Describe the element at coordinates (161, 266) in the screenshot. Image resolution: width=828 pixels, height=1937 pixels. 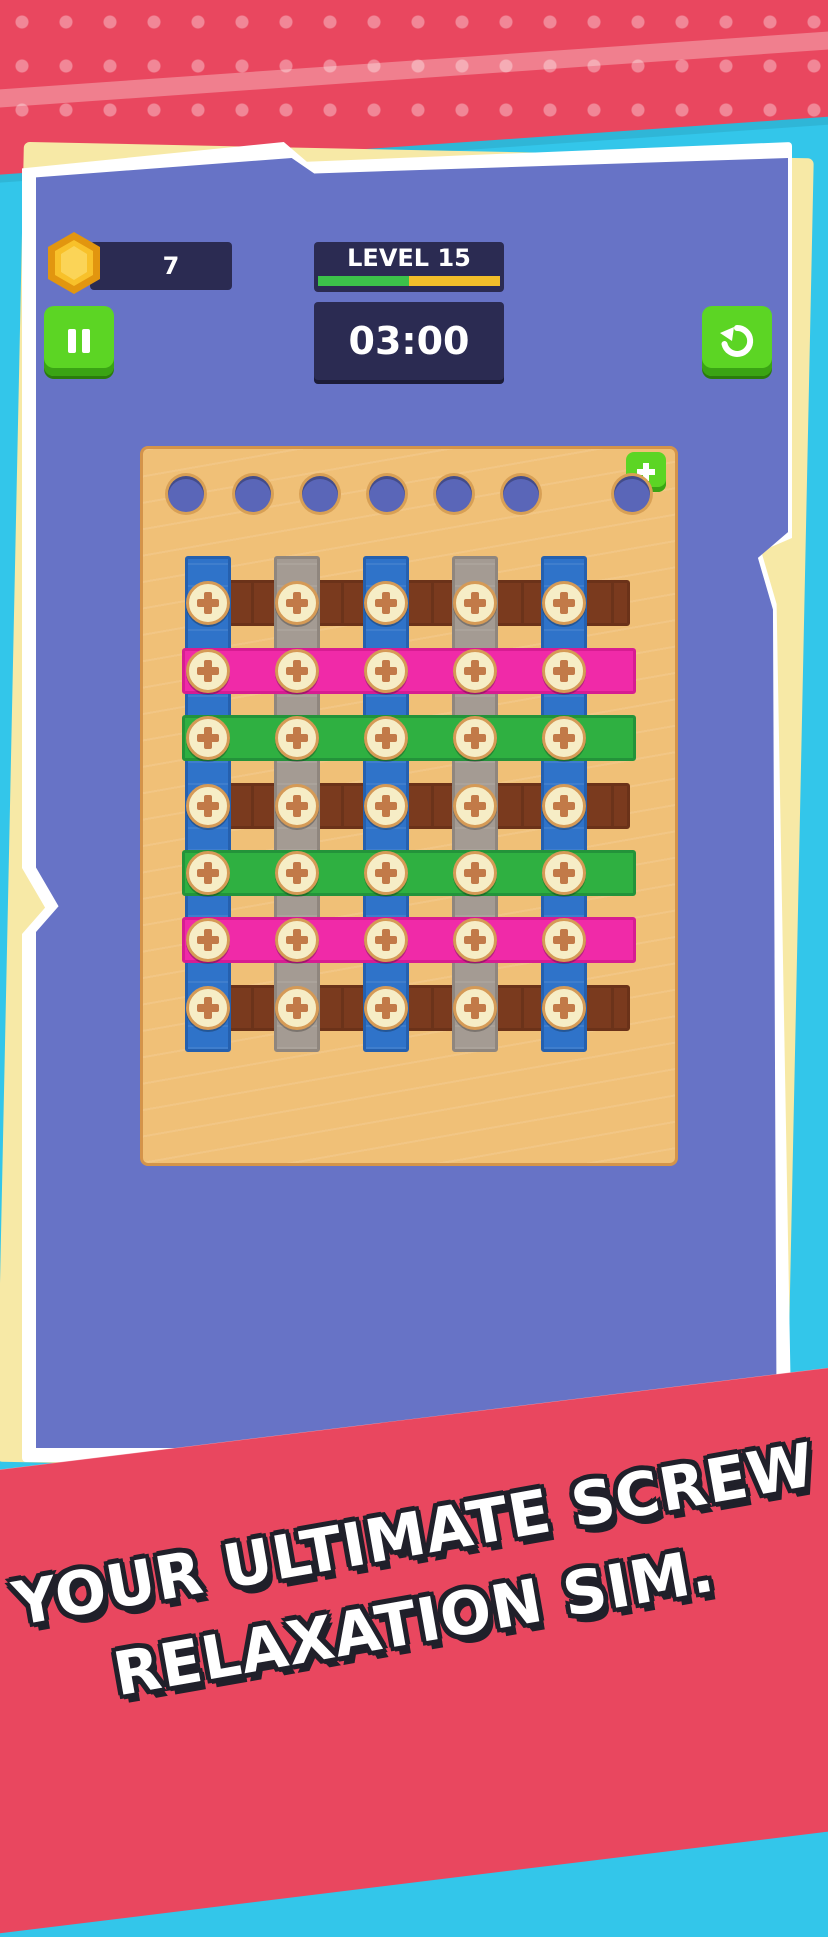
I see `coin-counter: 7` at that location.